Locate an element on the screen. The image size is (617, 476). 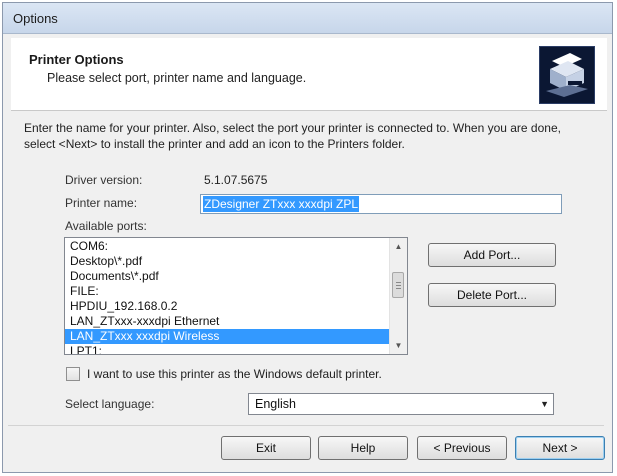
port-item: LAN_ZTxxx-xxxdpi Ethernet is located at coordinates (228, 321).